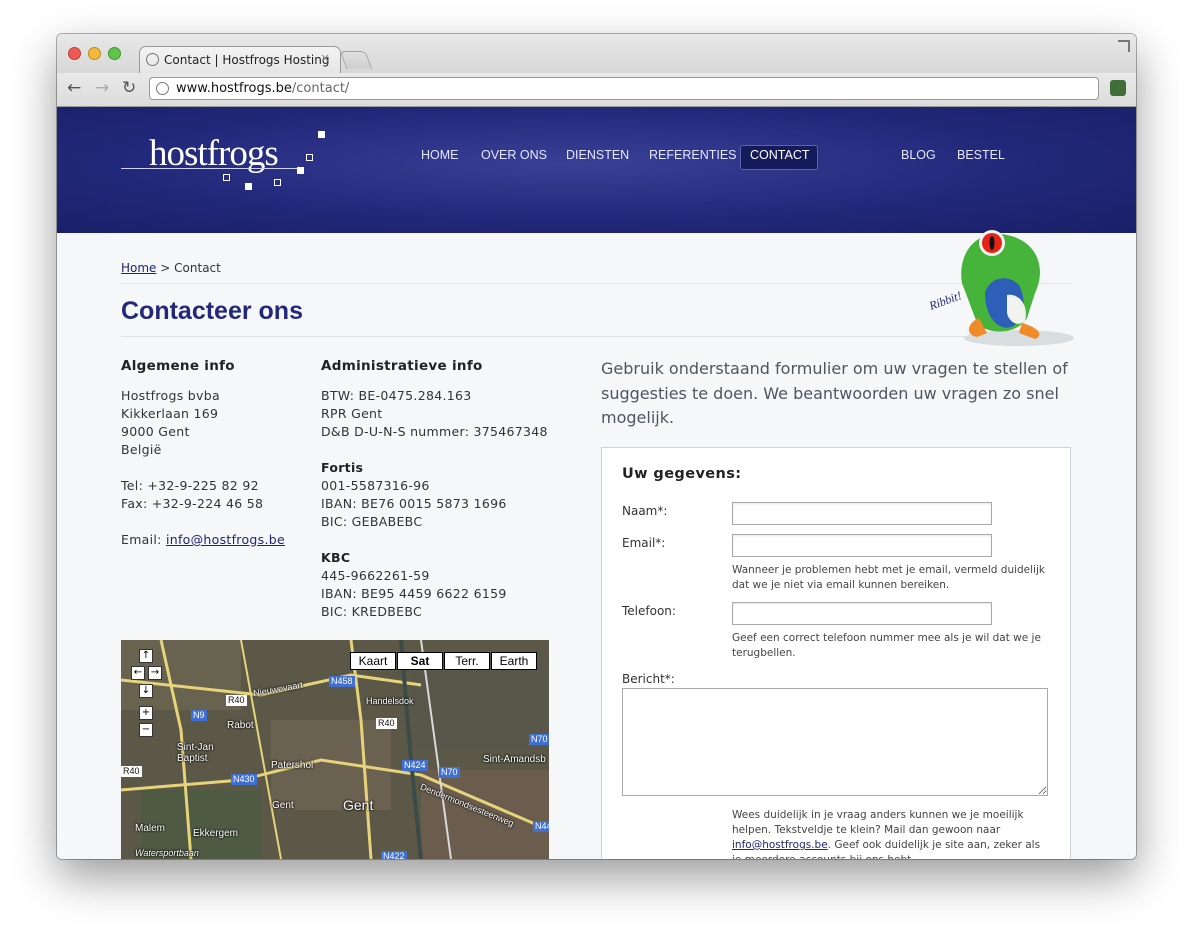  Describe the element at coordinates (835, 742) in the screenshot. I see `message-field` at that location.